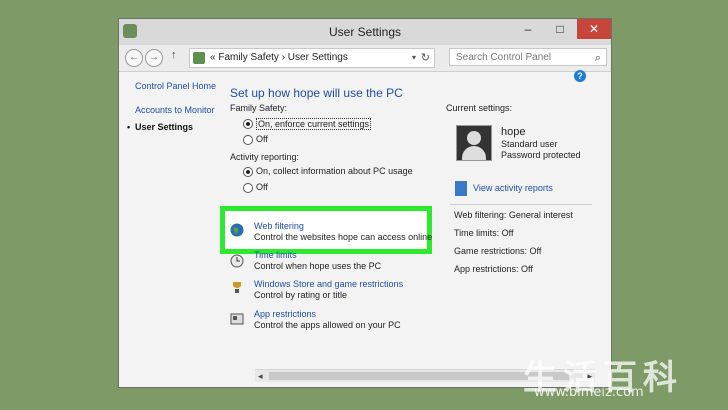  I want to click on activity-reporting-off-radio, so click(248, 188).